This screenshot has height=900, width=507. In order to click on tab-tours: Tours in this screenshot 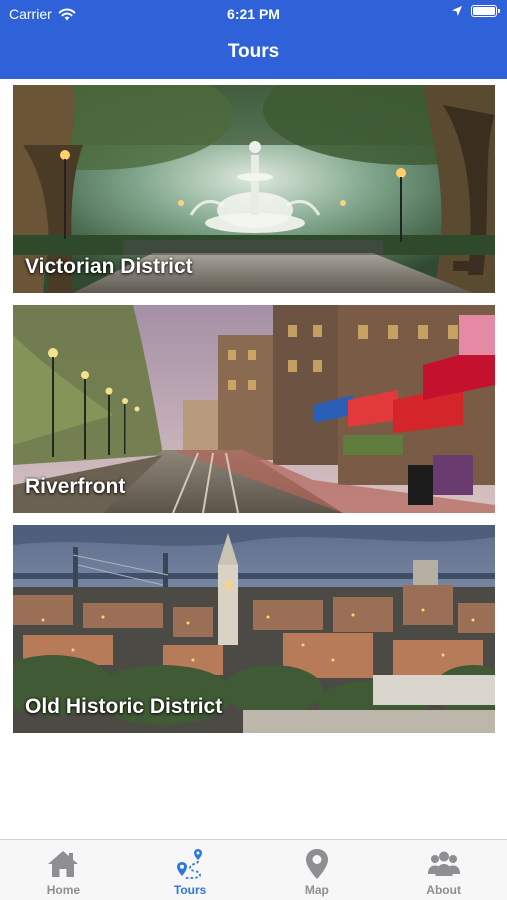, I will do `click(190, 870)`.